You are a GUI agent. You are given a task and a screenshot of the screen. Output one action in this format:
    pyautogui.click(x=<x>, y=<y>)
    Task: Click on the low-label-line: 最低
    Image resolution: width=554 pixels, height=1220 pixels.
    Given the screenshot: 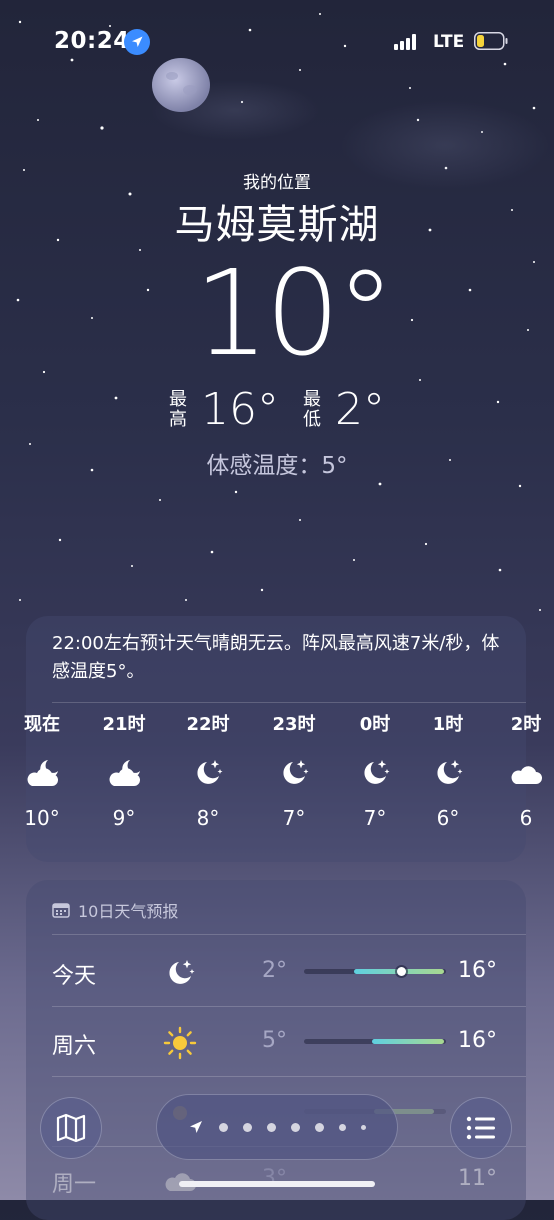 What is the action you would take?
    pyautogui.click(x=312, y=409)
    